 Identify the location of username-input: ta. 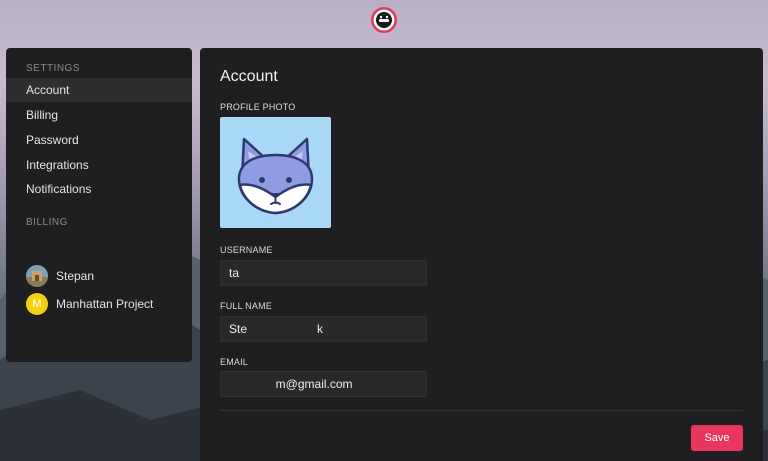
(323, 273).